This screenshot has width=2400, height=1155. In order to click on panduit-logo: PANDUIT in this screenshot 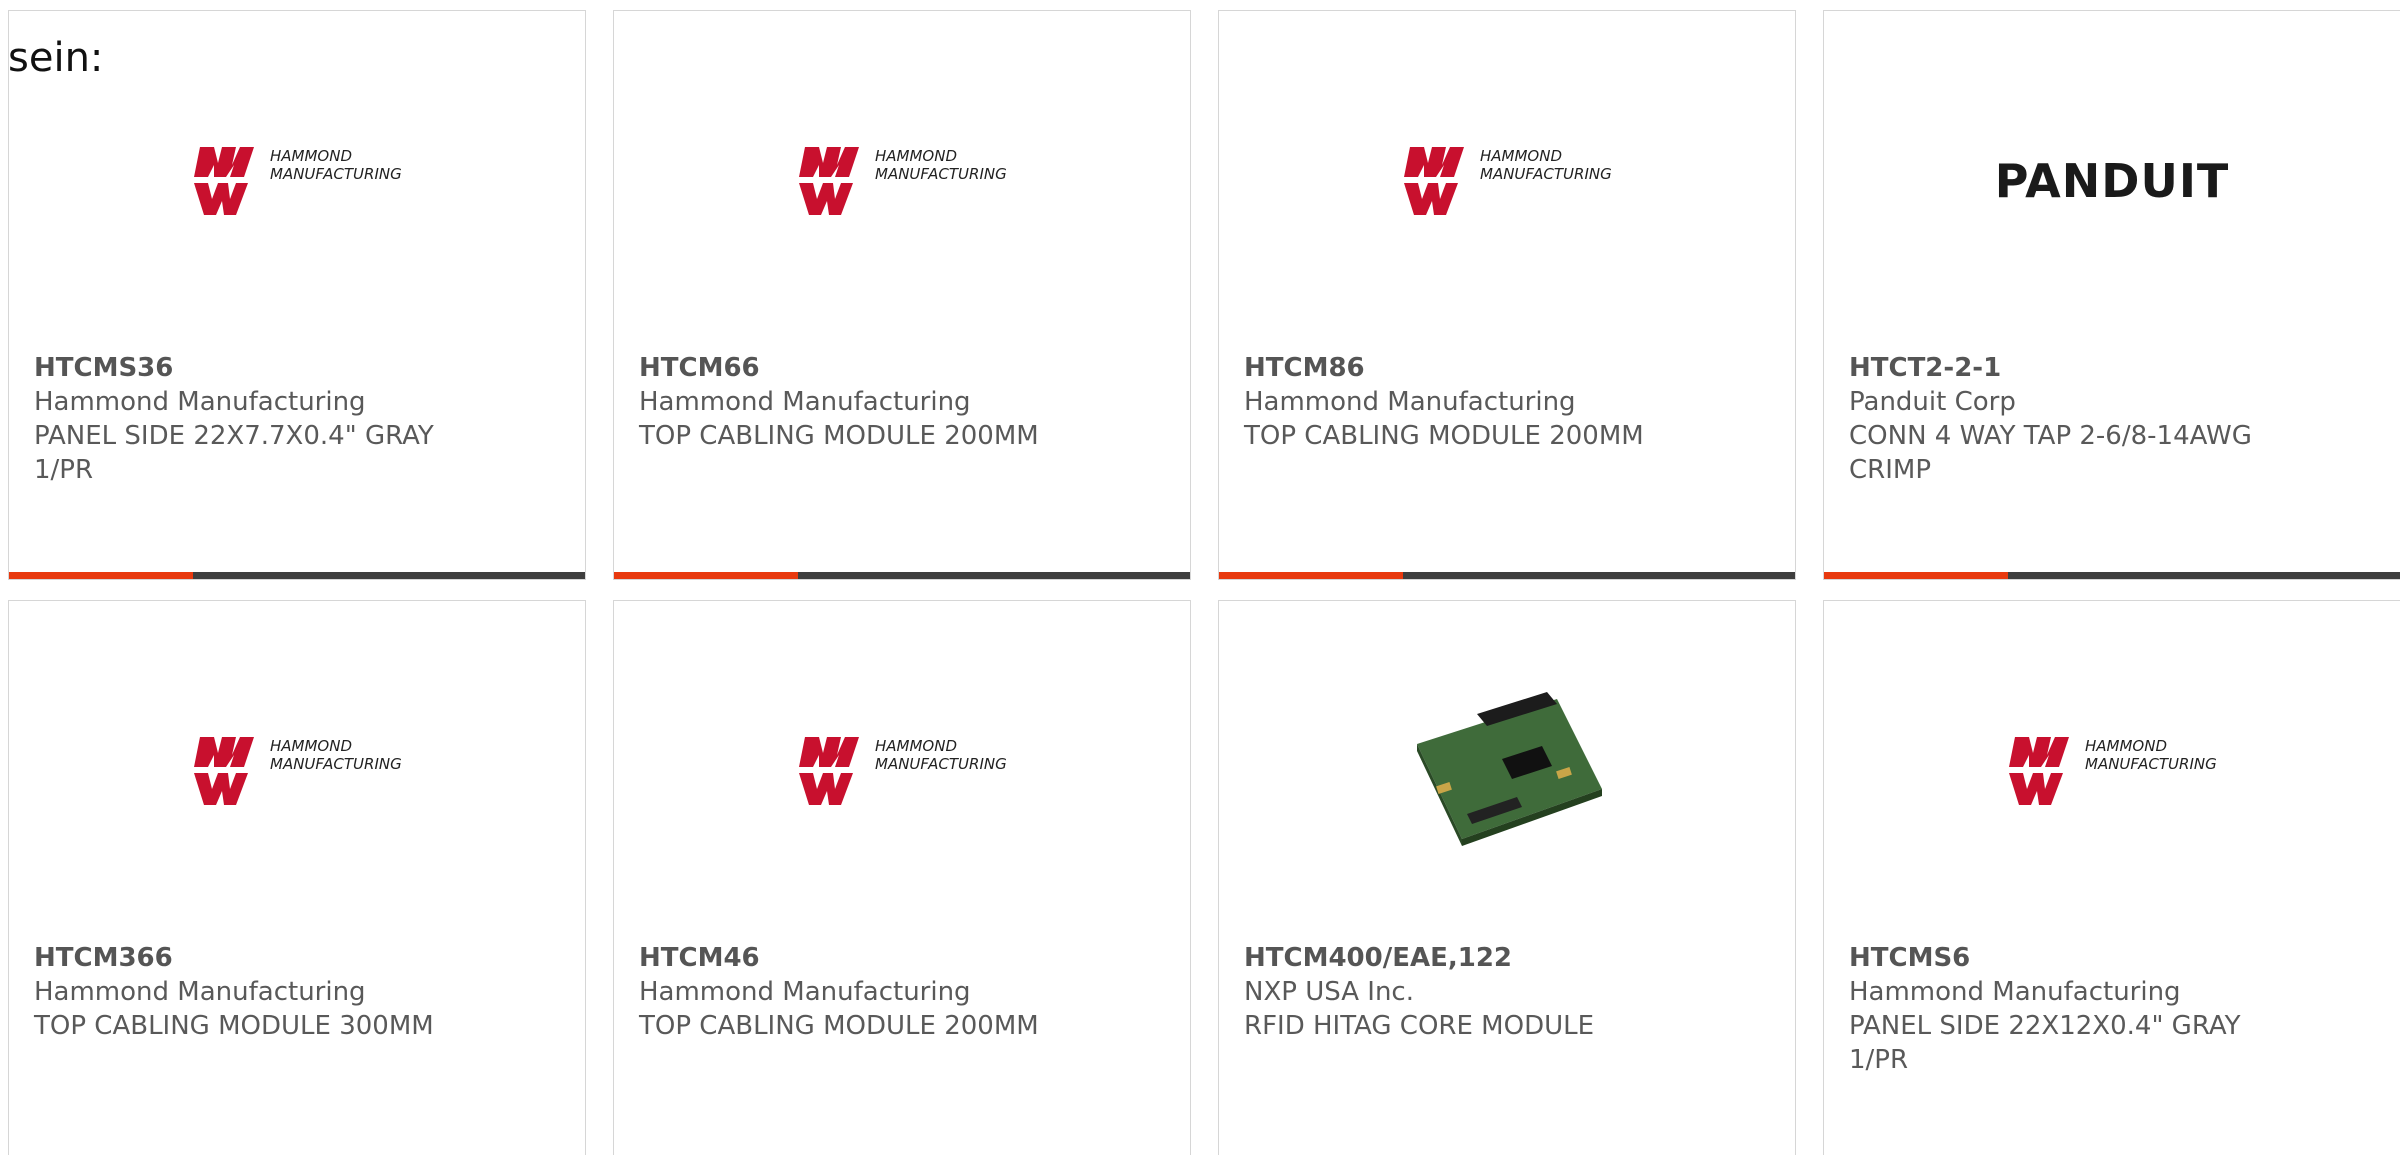, I will do `click(2112, 181)`.